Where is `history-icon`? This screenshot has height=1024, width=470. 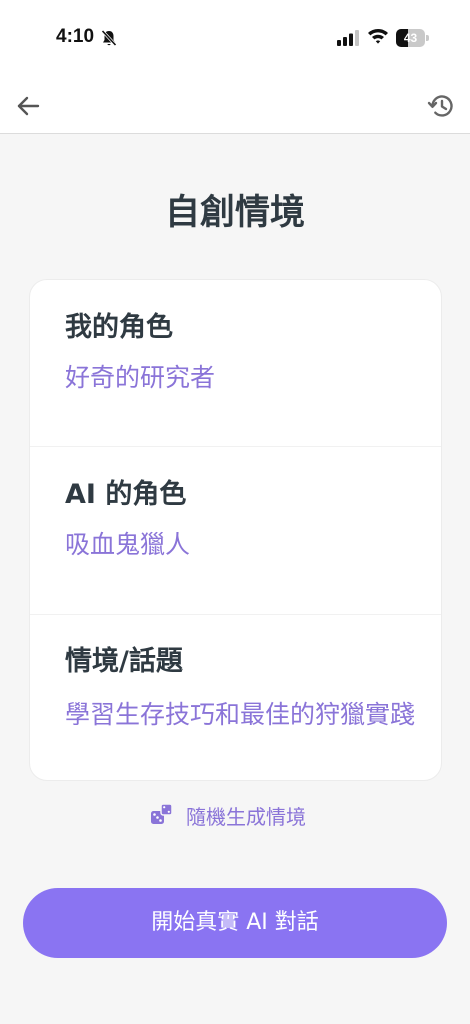
history-icon is located at coordinates (440, 106).